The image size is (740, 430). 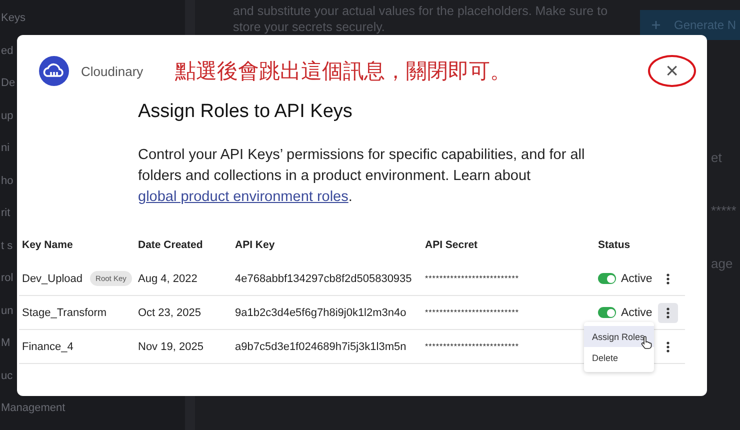 I want to click on date-cell-text: Oct 23, 2025, so click(x=170, y=312).